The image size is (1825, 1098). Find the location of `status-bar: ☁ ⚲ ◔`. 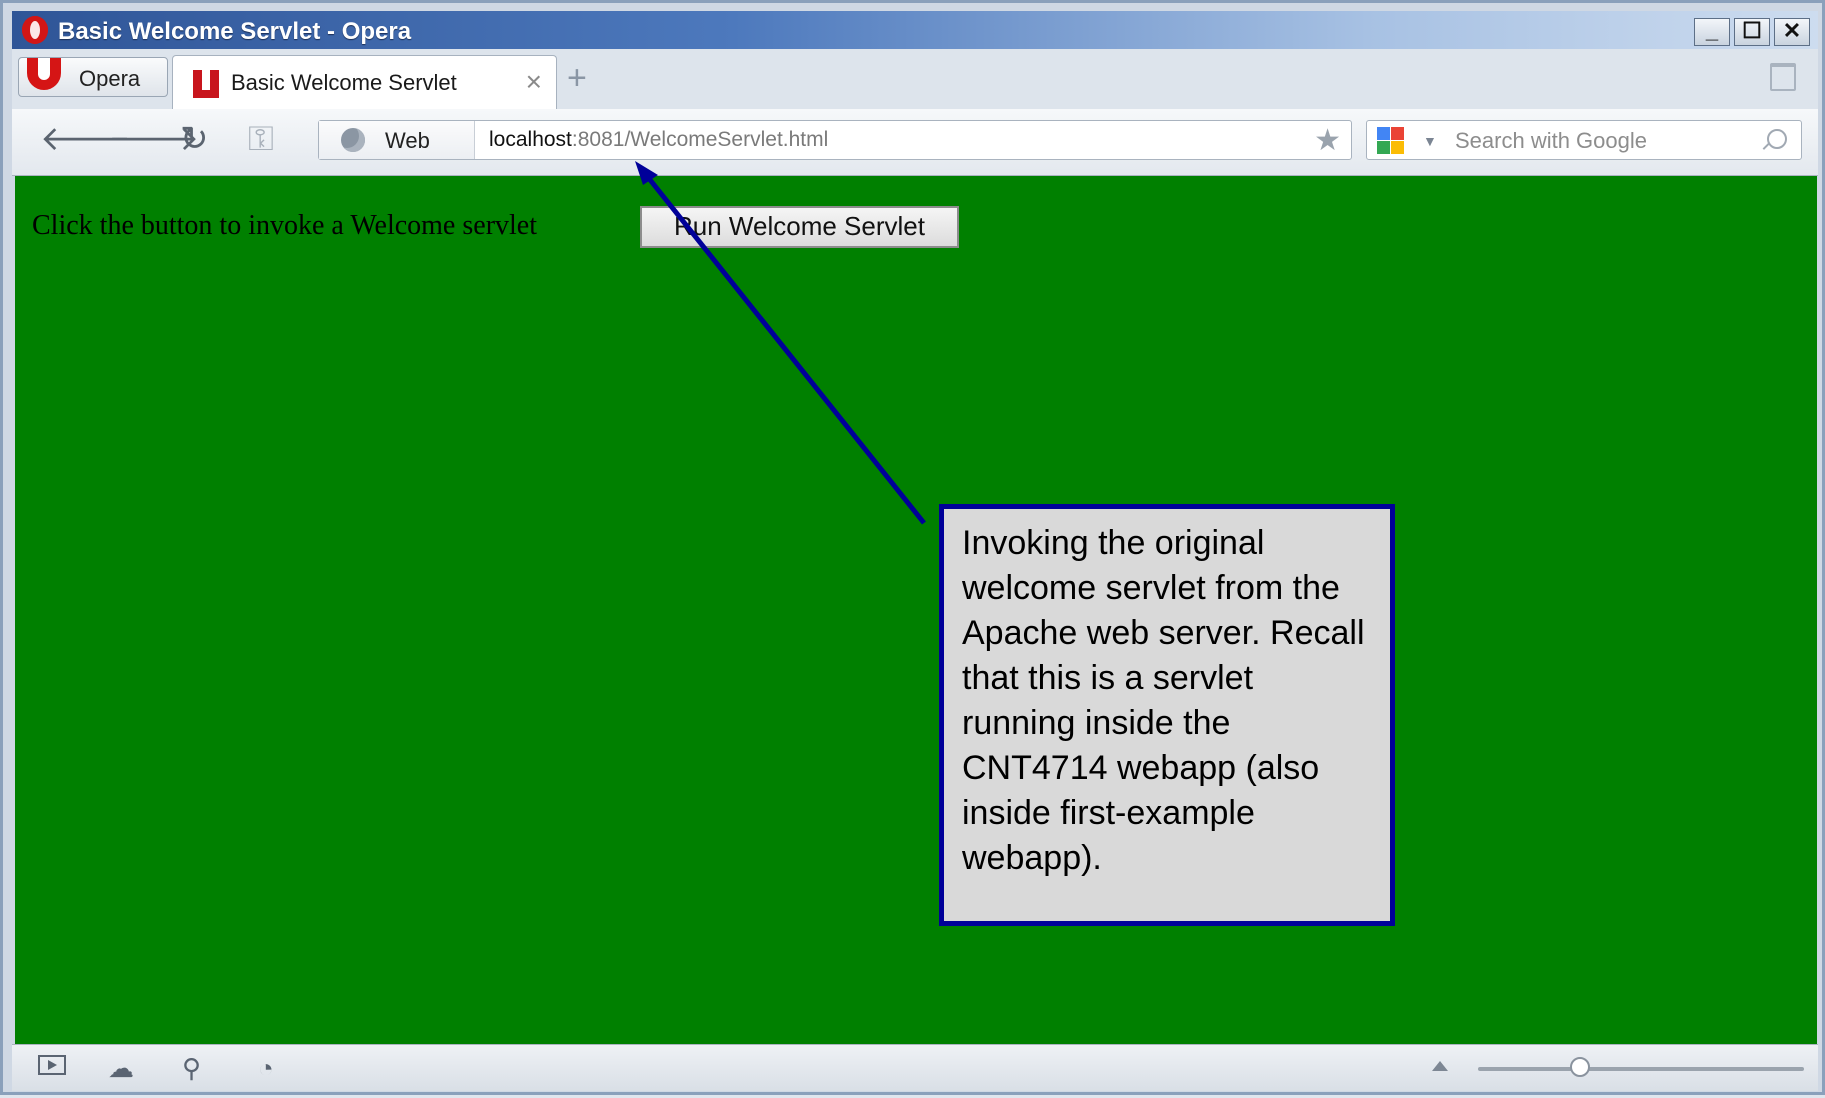

status-bar: ☁ ⚲ ◔ is located at coordinates (915, 1067).